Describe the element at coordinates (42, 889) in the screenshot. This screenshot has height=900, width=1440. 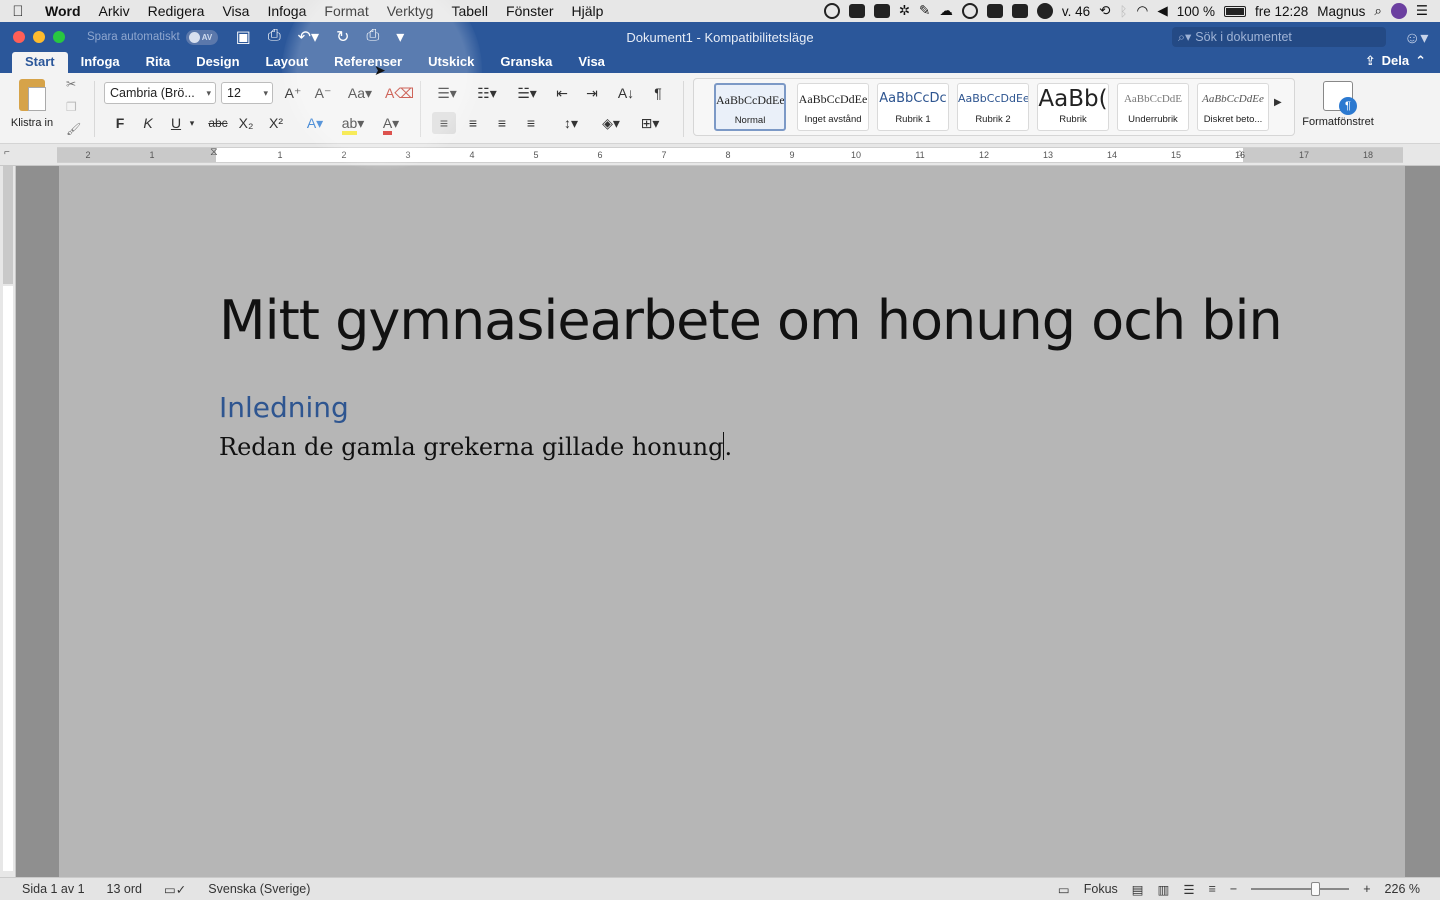
I see `page-count: Sida 1 av 1` at that location.